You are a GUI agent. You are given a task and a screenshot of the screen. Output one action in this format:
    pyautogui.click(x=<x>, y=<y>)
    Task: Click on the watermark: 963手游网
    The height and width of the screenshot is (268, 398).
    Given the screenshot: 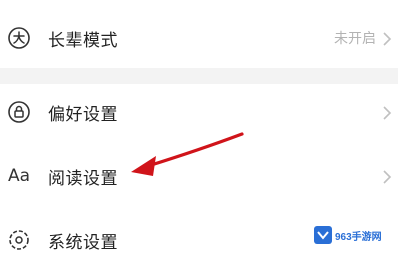 What is the action you would take?
    pyautogui.click(x=353, y=235)
    